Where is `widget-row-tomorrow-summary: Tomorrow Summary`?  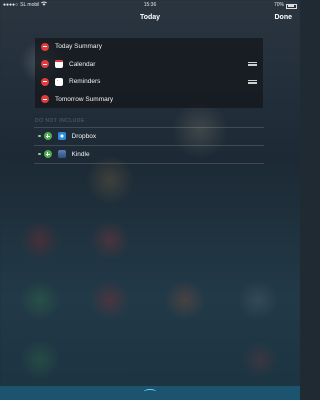
widget-row-tomorrow-summary: Tomorrow Summary is located at coordinates (149, 100).